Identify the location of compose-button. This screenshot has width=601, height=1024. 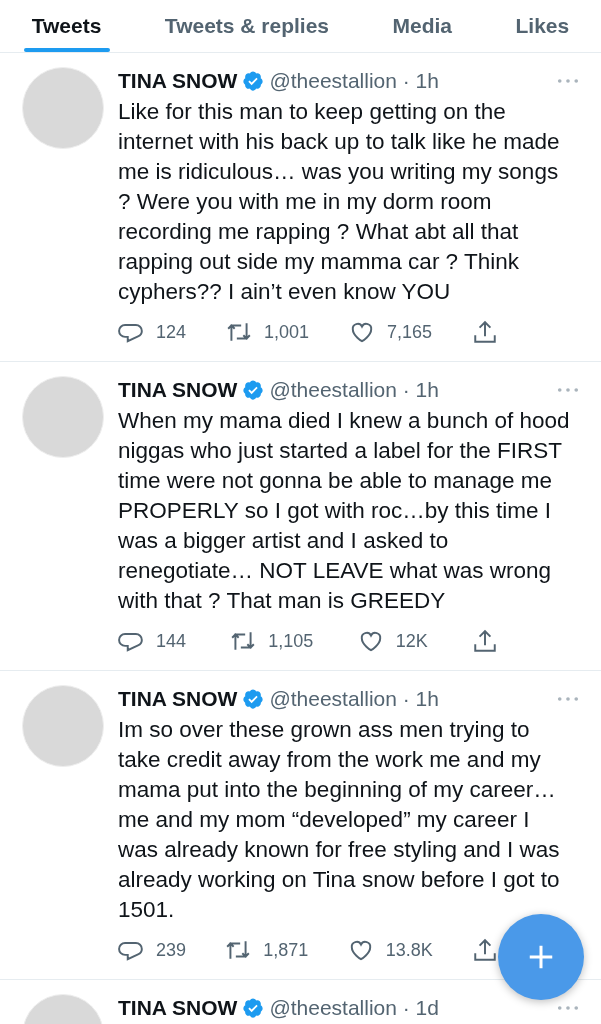
(541, 957).